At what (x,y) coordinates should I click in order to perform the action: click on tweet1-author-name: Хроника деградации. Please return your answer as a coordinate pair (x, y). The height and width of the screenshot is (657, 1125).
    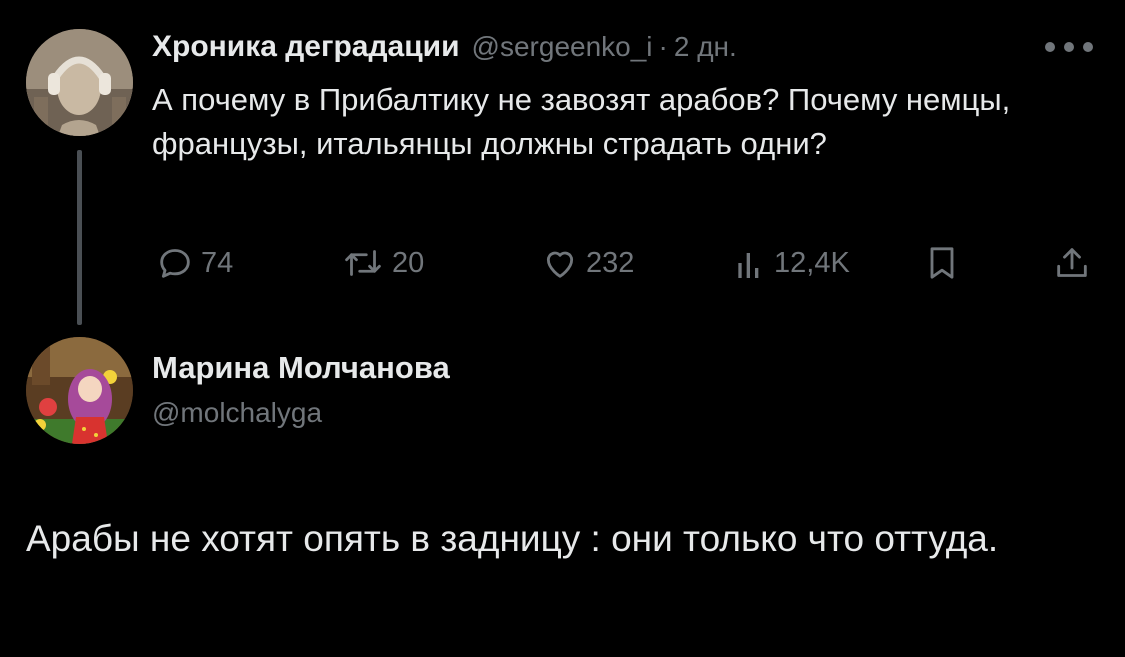
    Looking at the image, I should click on (306, 47).